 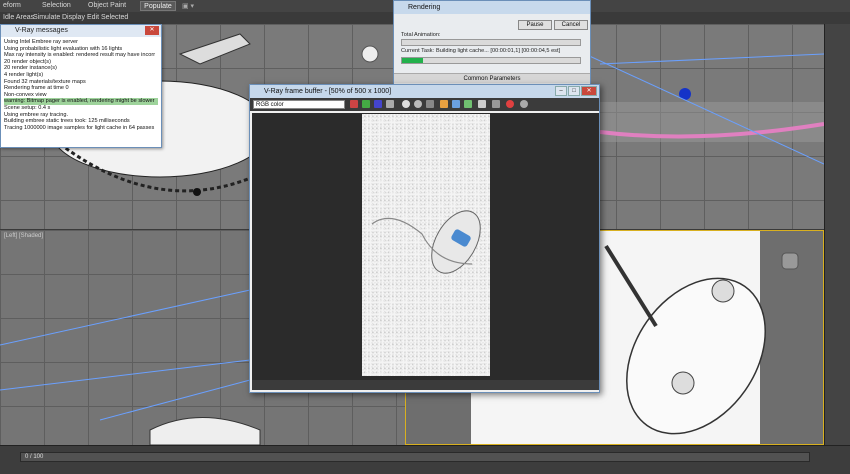 What do you see at coordinates (354, 104) in the screenshot?
I see `red-channel-icon` at bounding box center [354, 104].